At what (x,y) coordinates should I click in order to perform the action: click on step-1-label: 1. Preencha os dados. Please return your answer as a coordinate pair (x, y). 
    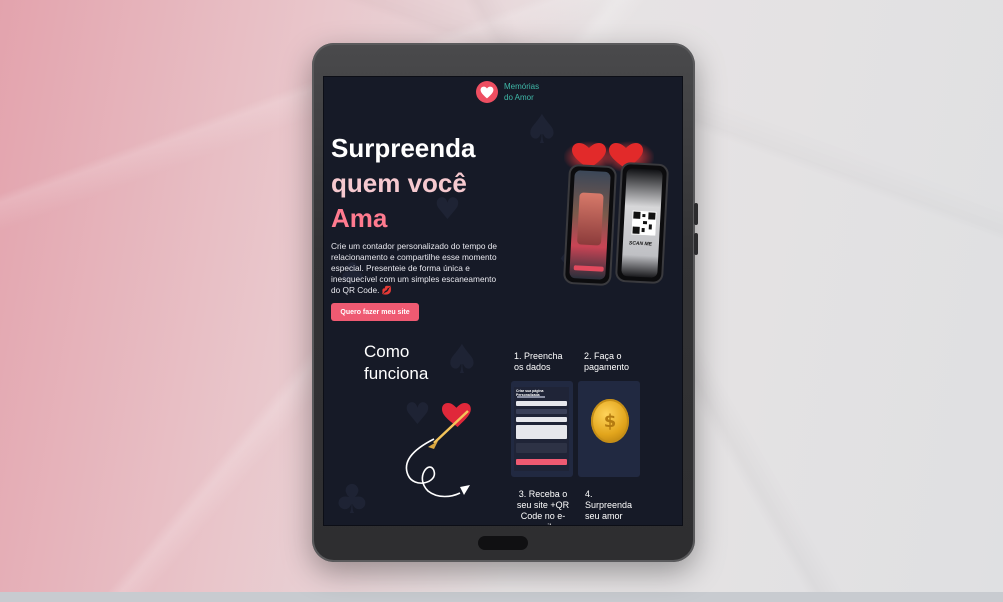
    Looking at the image, I should click on (538, 361).